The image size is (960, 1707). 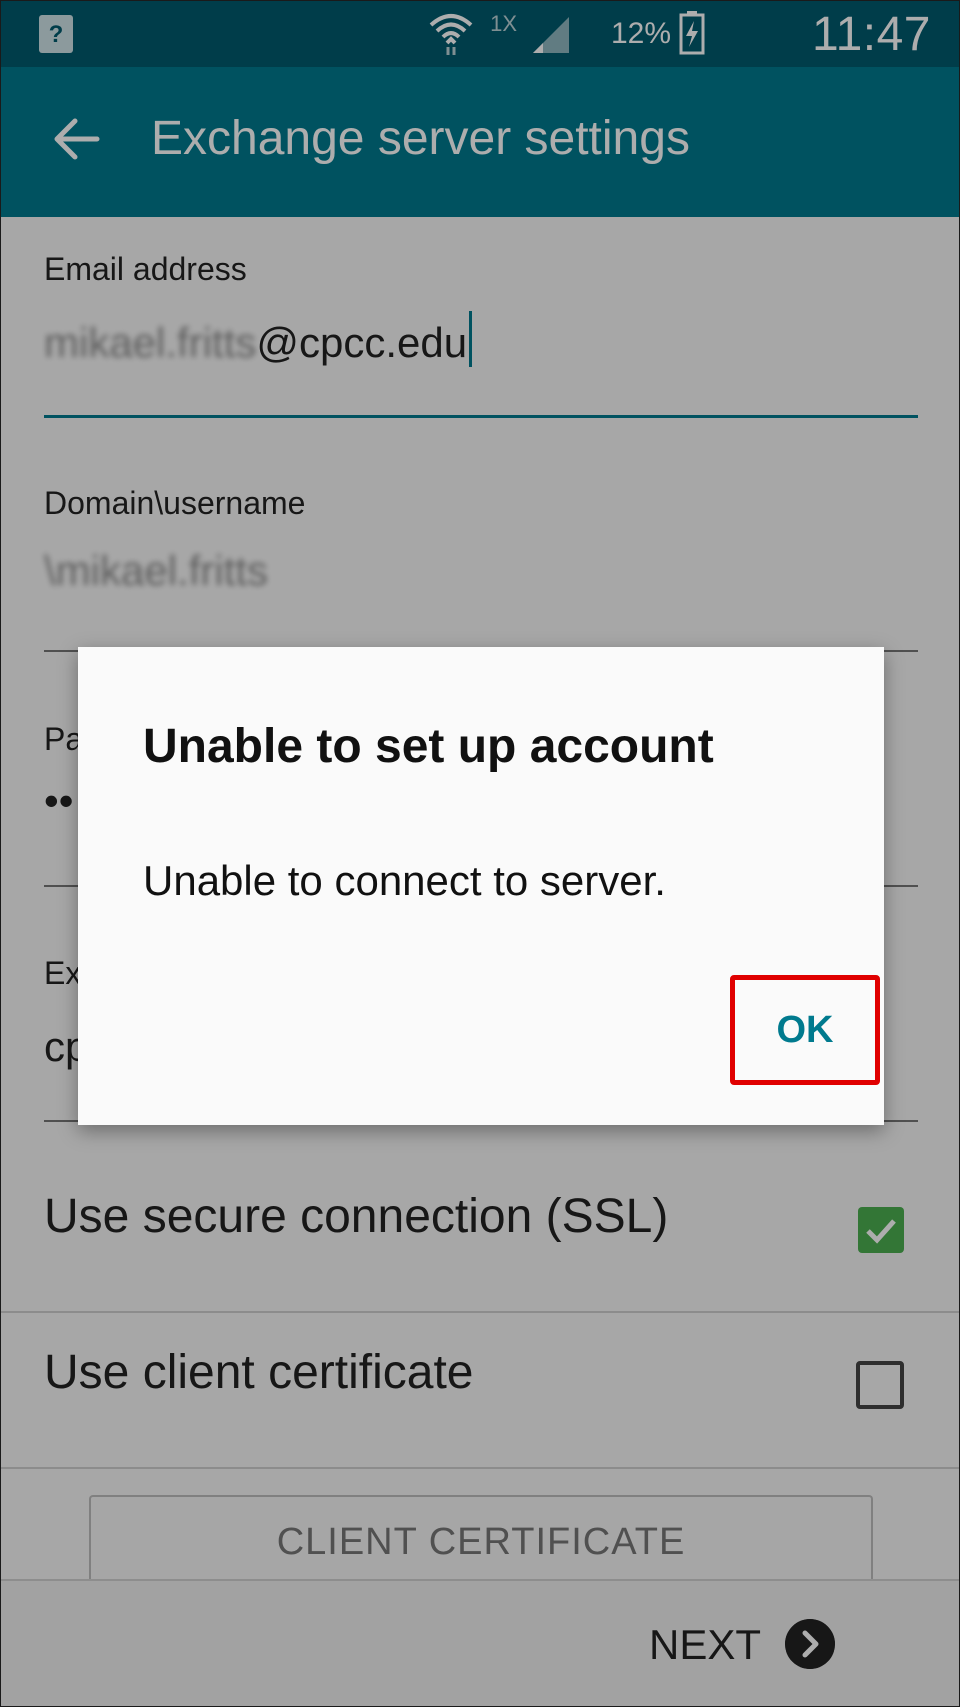 What do you see at coordinates (805, 1030) in the screenshot?
I see `ok-button: OK` at bounding box center [805, 1030].